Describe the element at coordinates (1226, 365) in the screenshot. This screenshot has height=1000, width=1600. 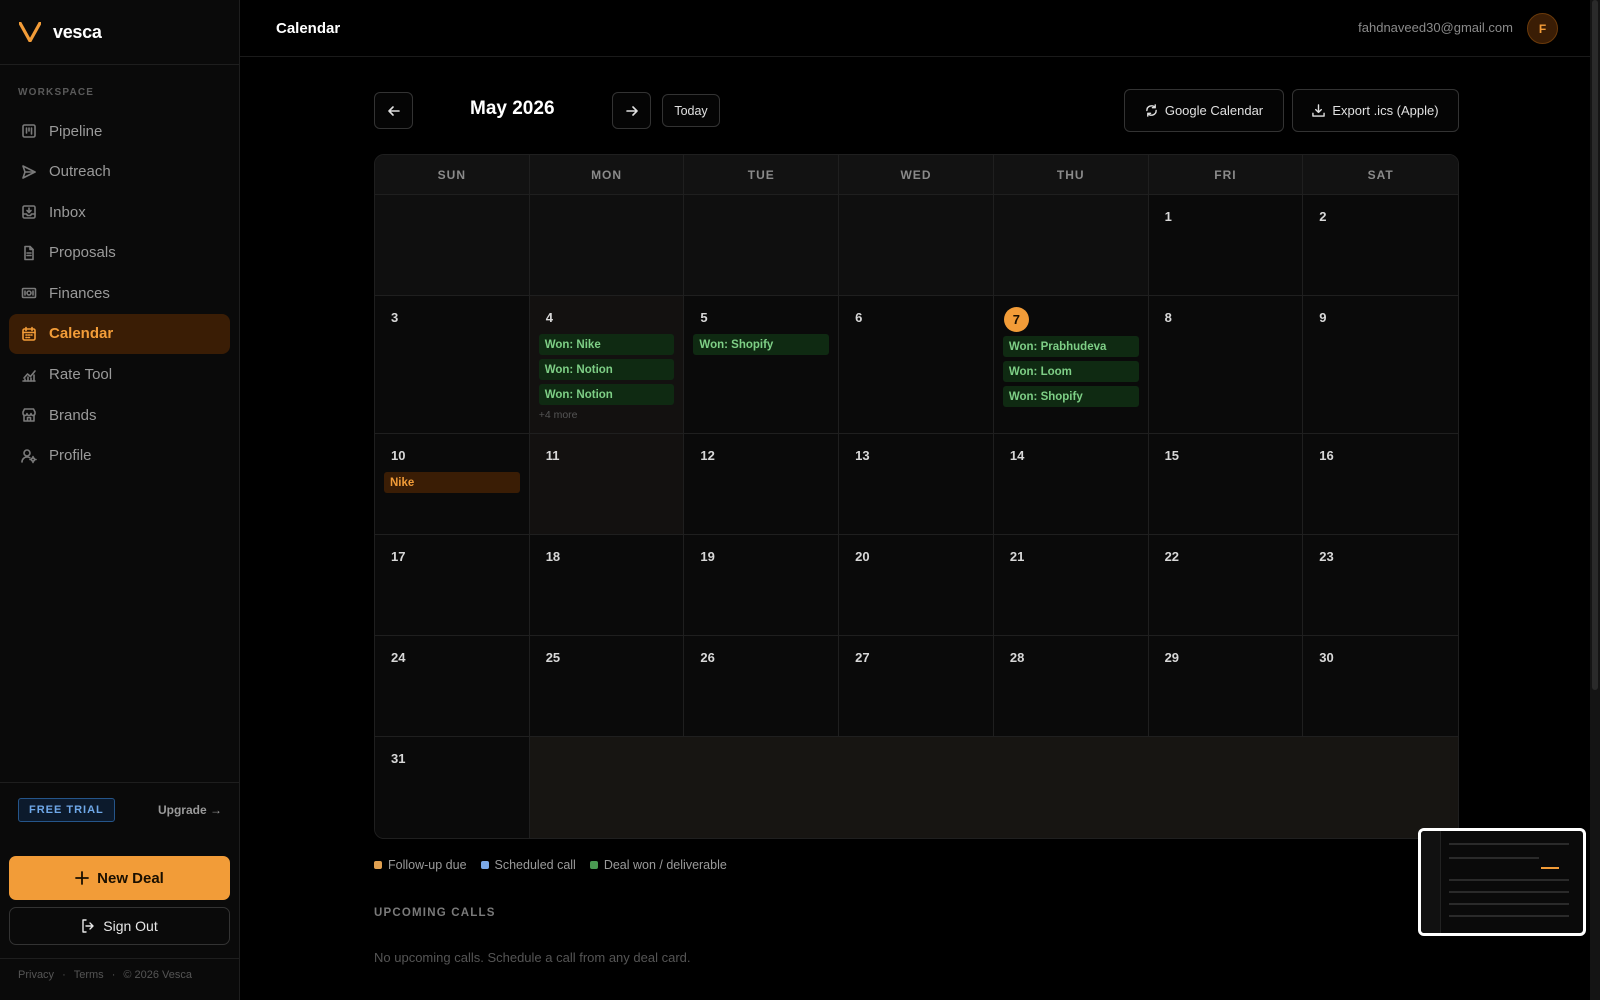
I see `calendar-day-cell: 8` at that location.